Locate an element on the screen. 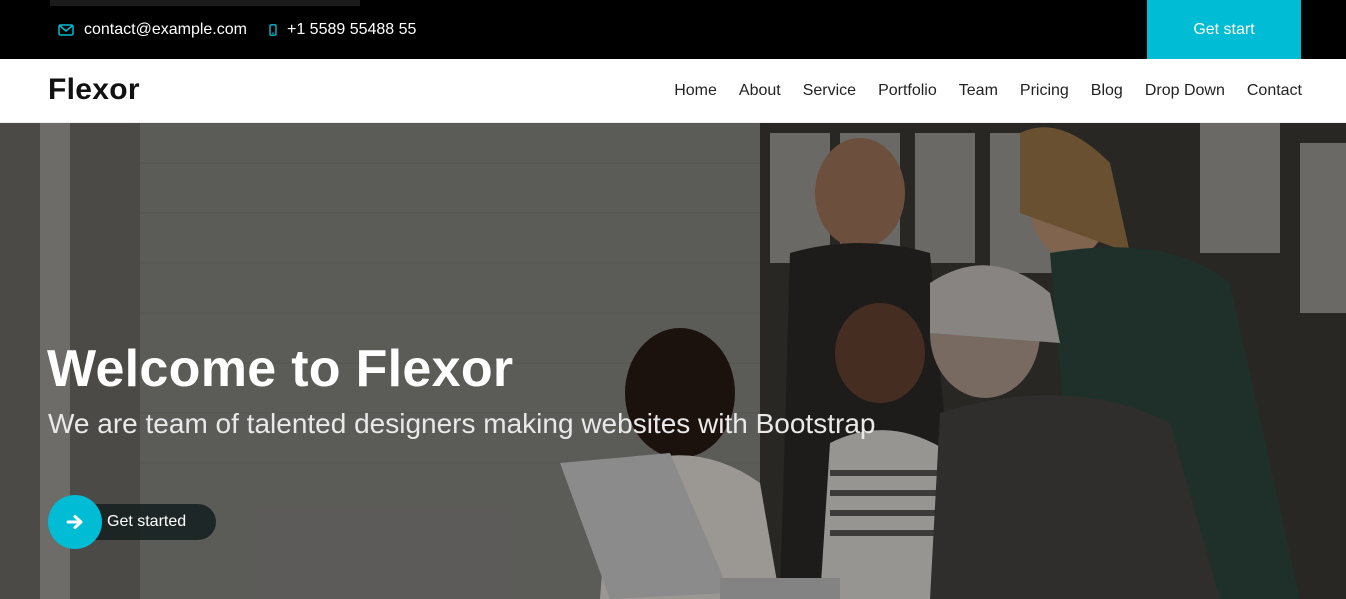  phone-text: +1 5589 55488 55 is located at coordinates (351, 29).